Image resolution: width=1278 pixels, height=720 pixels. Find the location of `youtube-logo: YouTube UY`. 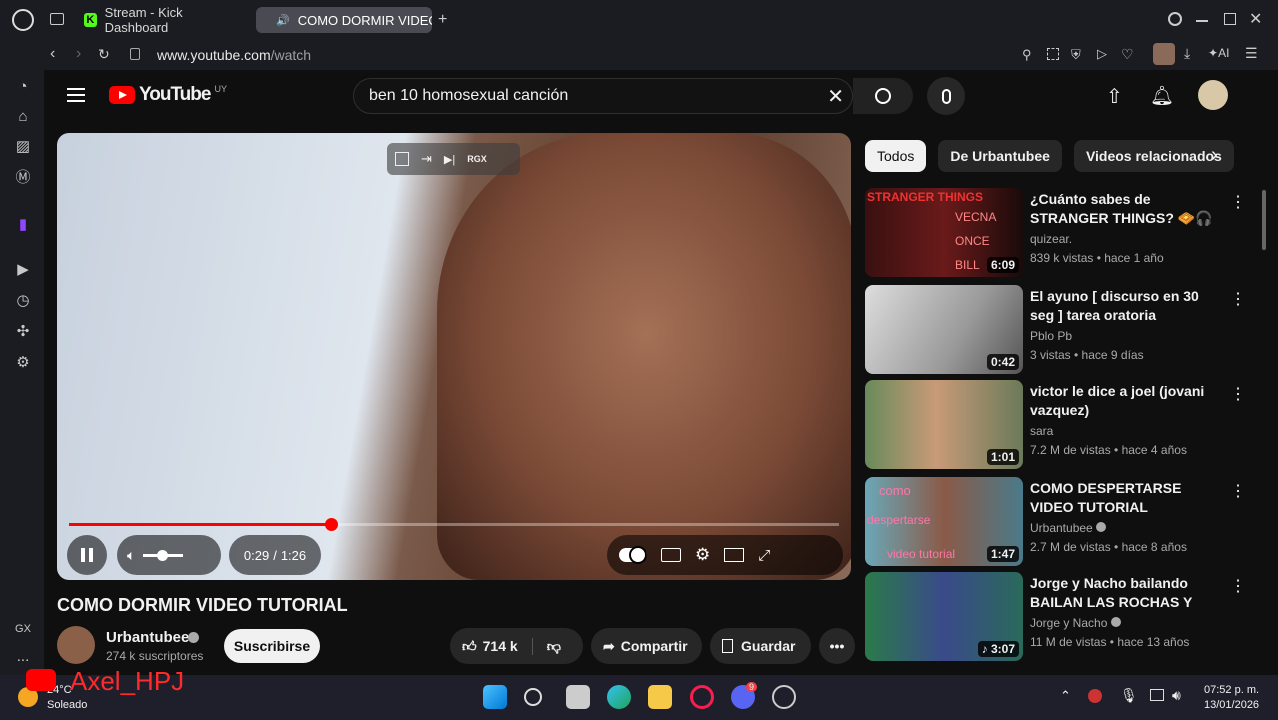

youtube-logo: YouTube UY is located at coordinates (168, 95).